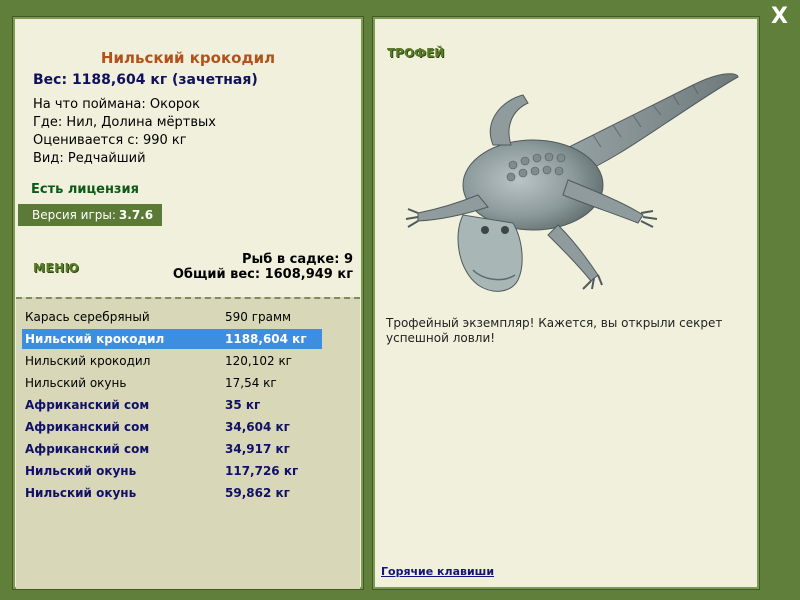 This screenshot has width=800, height=600. I want to click on close-icon: X, so click(779, 16).